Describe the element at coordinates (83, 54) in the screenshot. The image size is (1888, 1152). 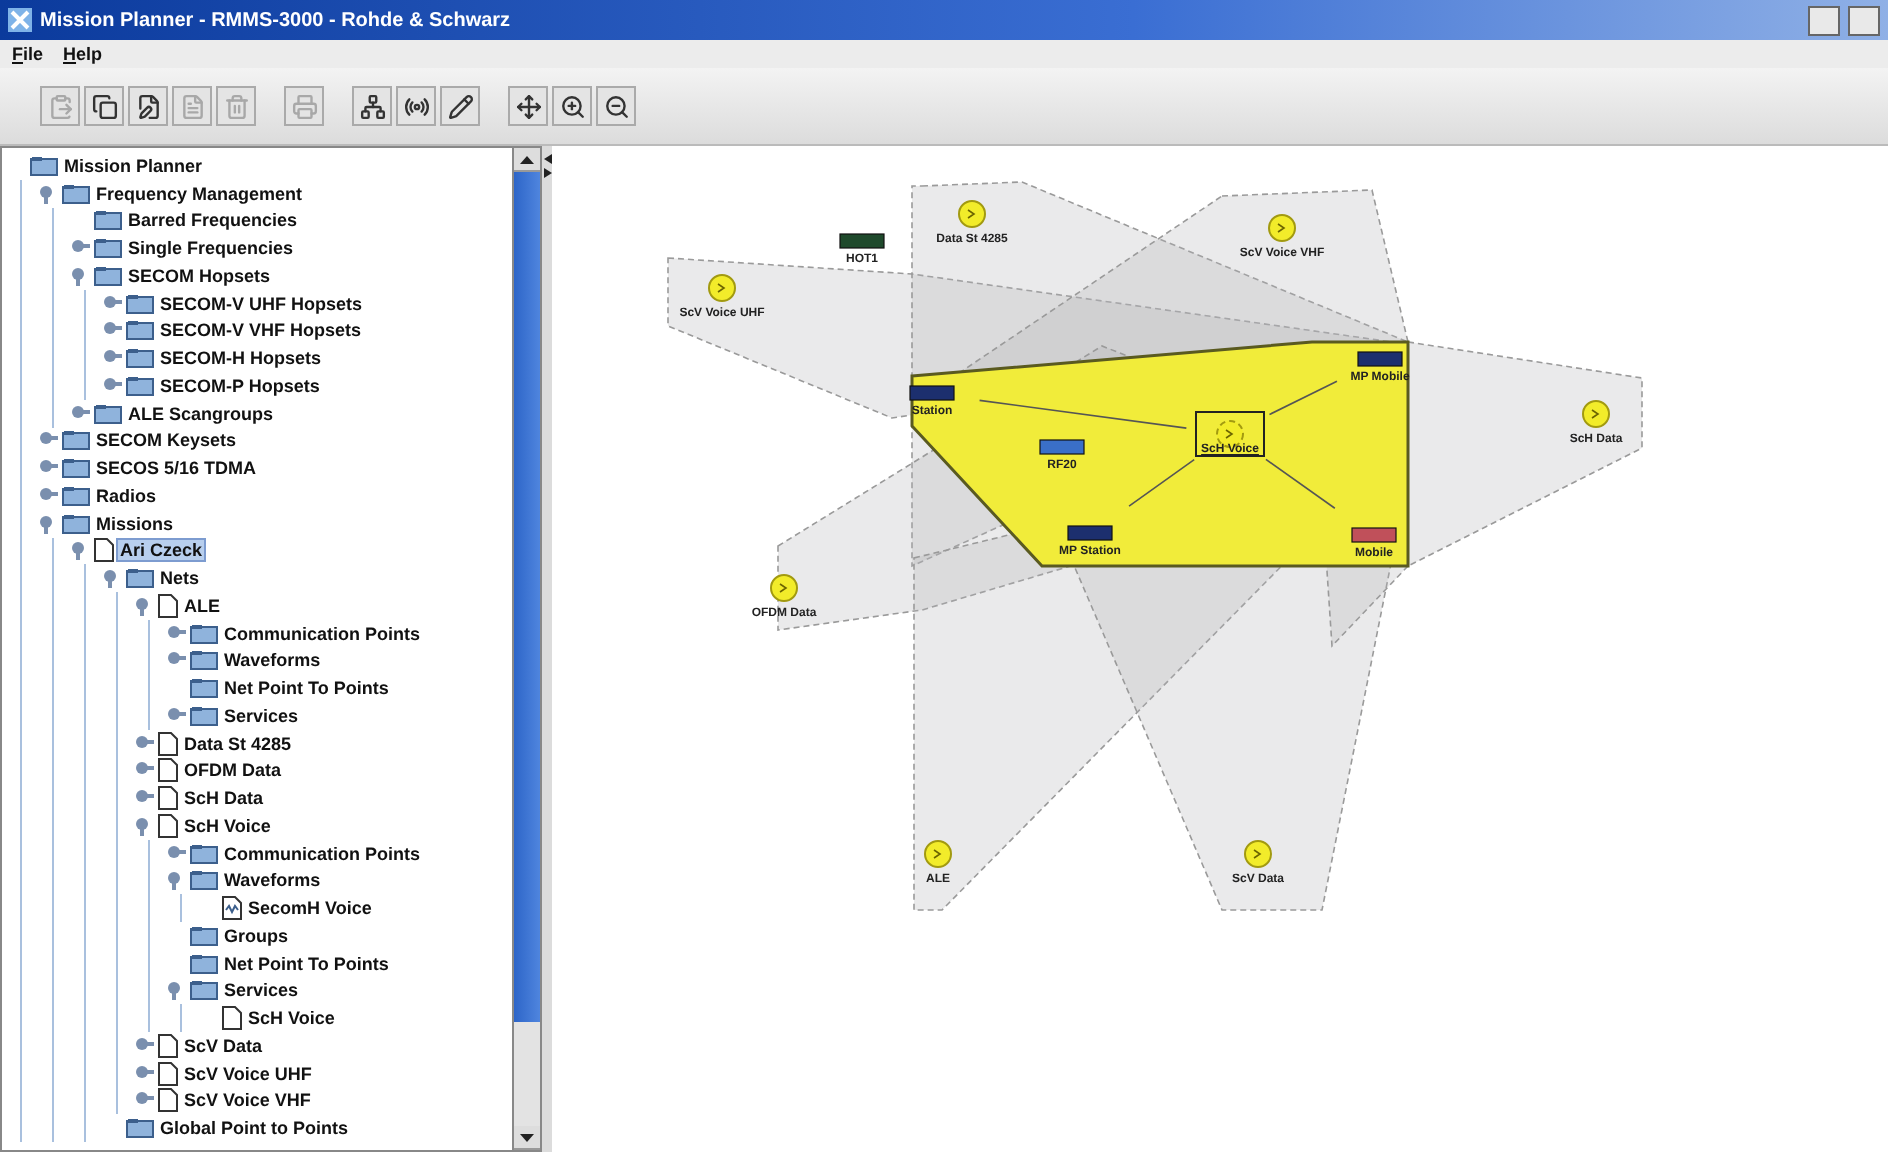
I see `menu-item: Help` at that location.